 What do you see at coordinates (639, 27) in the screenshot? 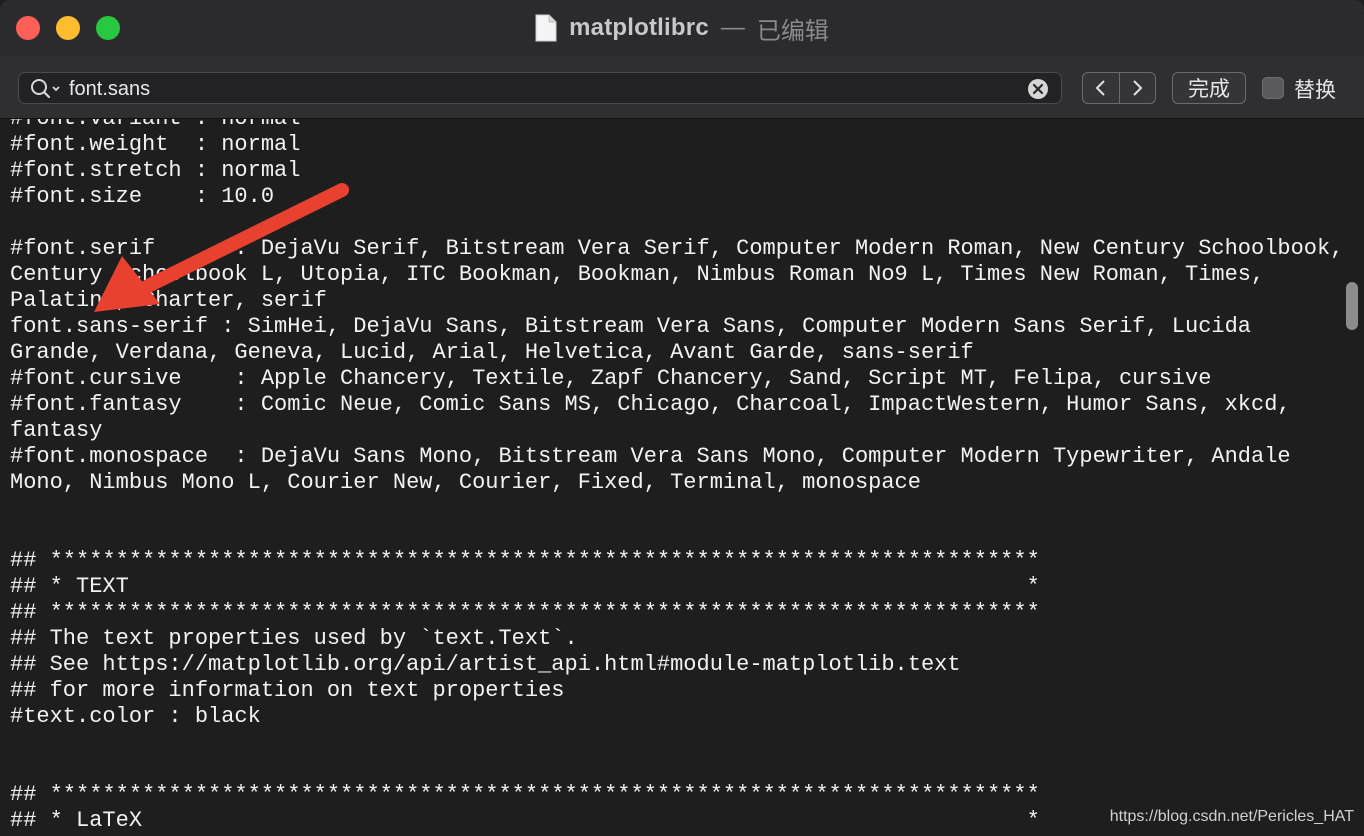
I see `window-title: matplotlibrc` at bounding box center [639, 27].